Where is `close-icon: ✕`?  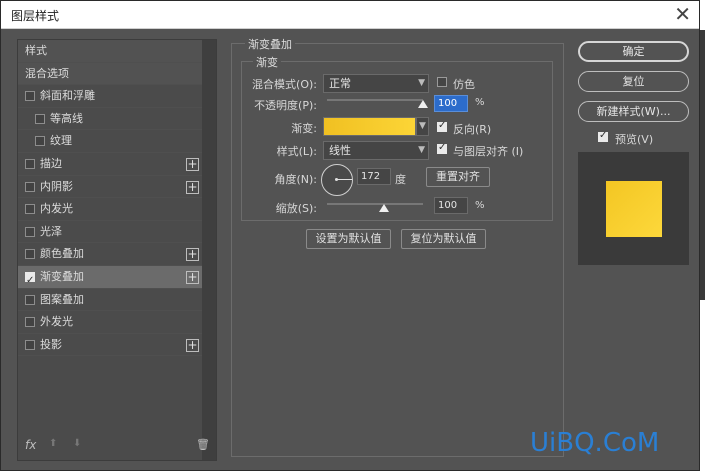
close-icon: ✕ is located at coordinates (682, 14).